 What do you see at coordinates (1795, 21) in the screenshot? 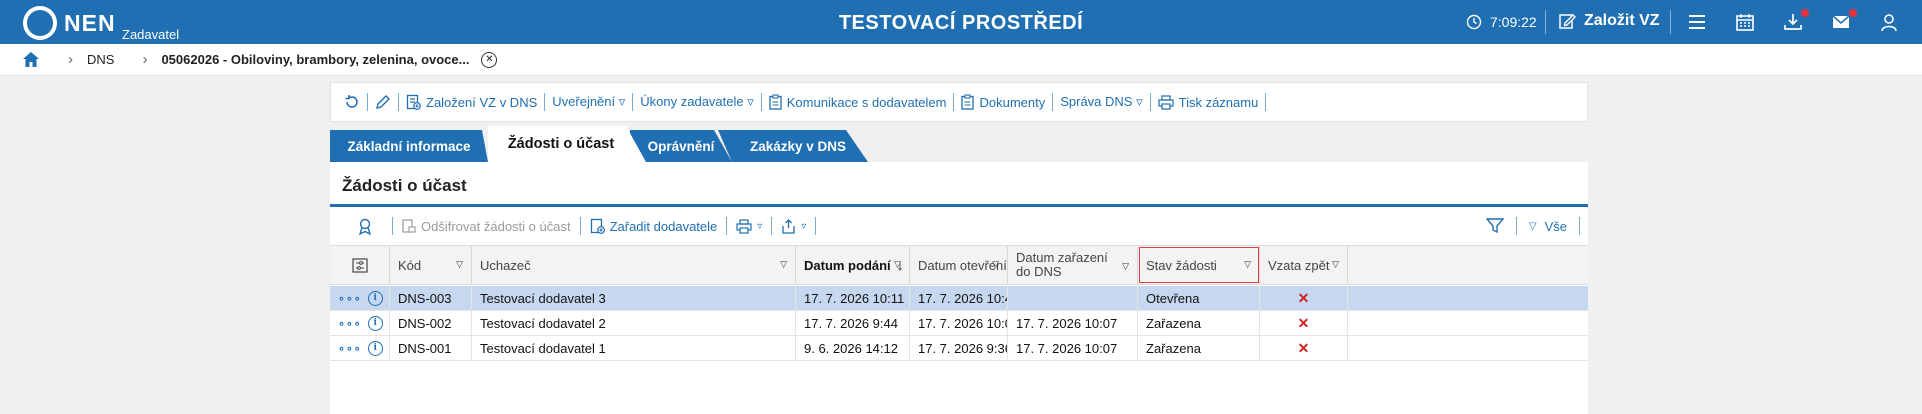
I see `download-button` at bounding box center [1795, 21].